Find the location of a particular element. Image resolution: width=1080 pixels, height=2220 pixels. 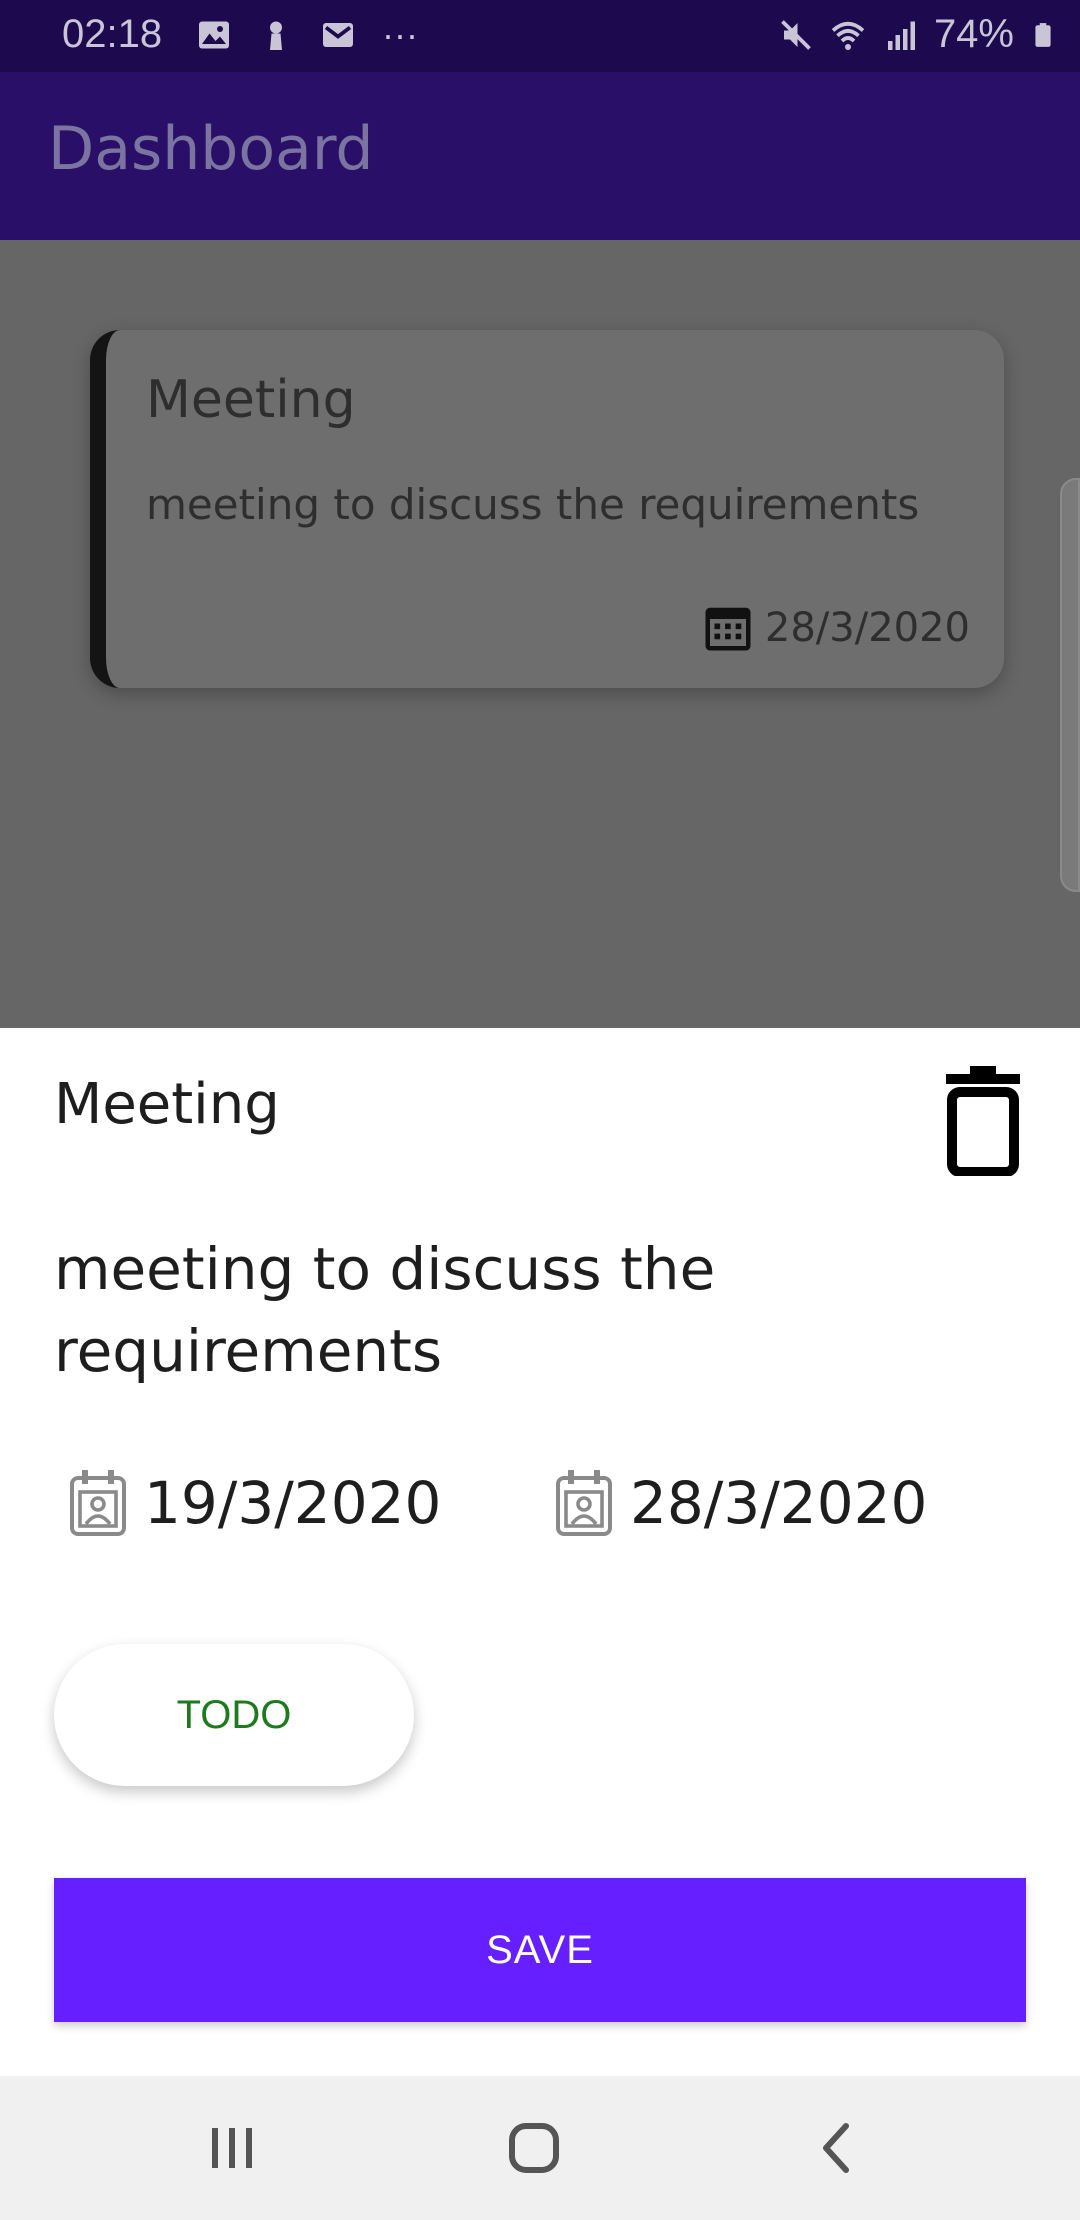

edge-panel-handle is located at coordinates (1070, 685).